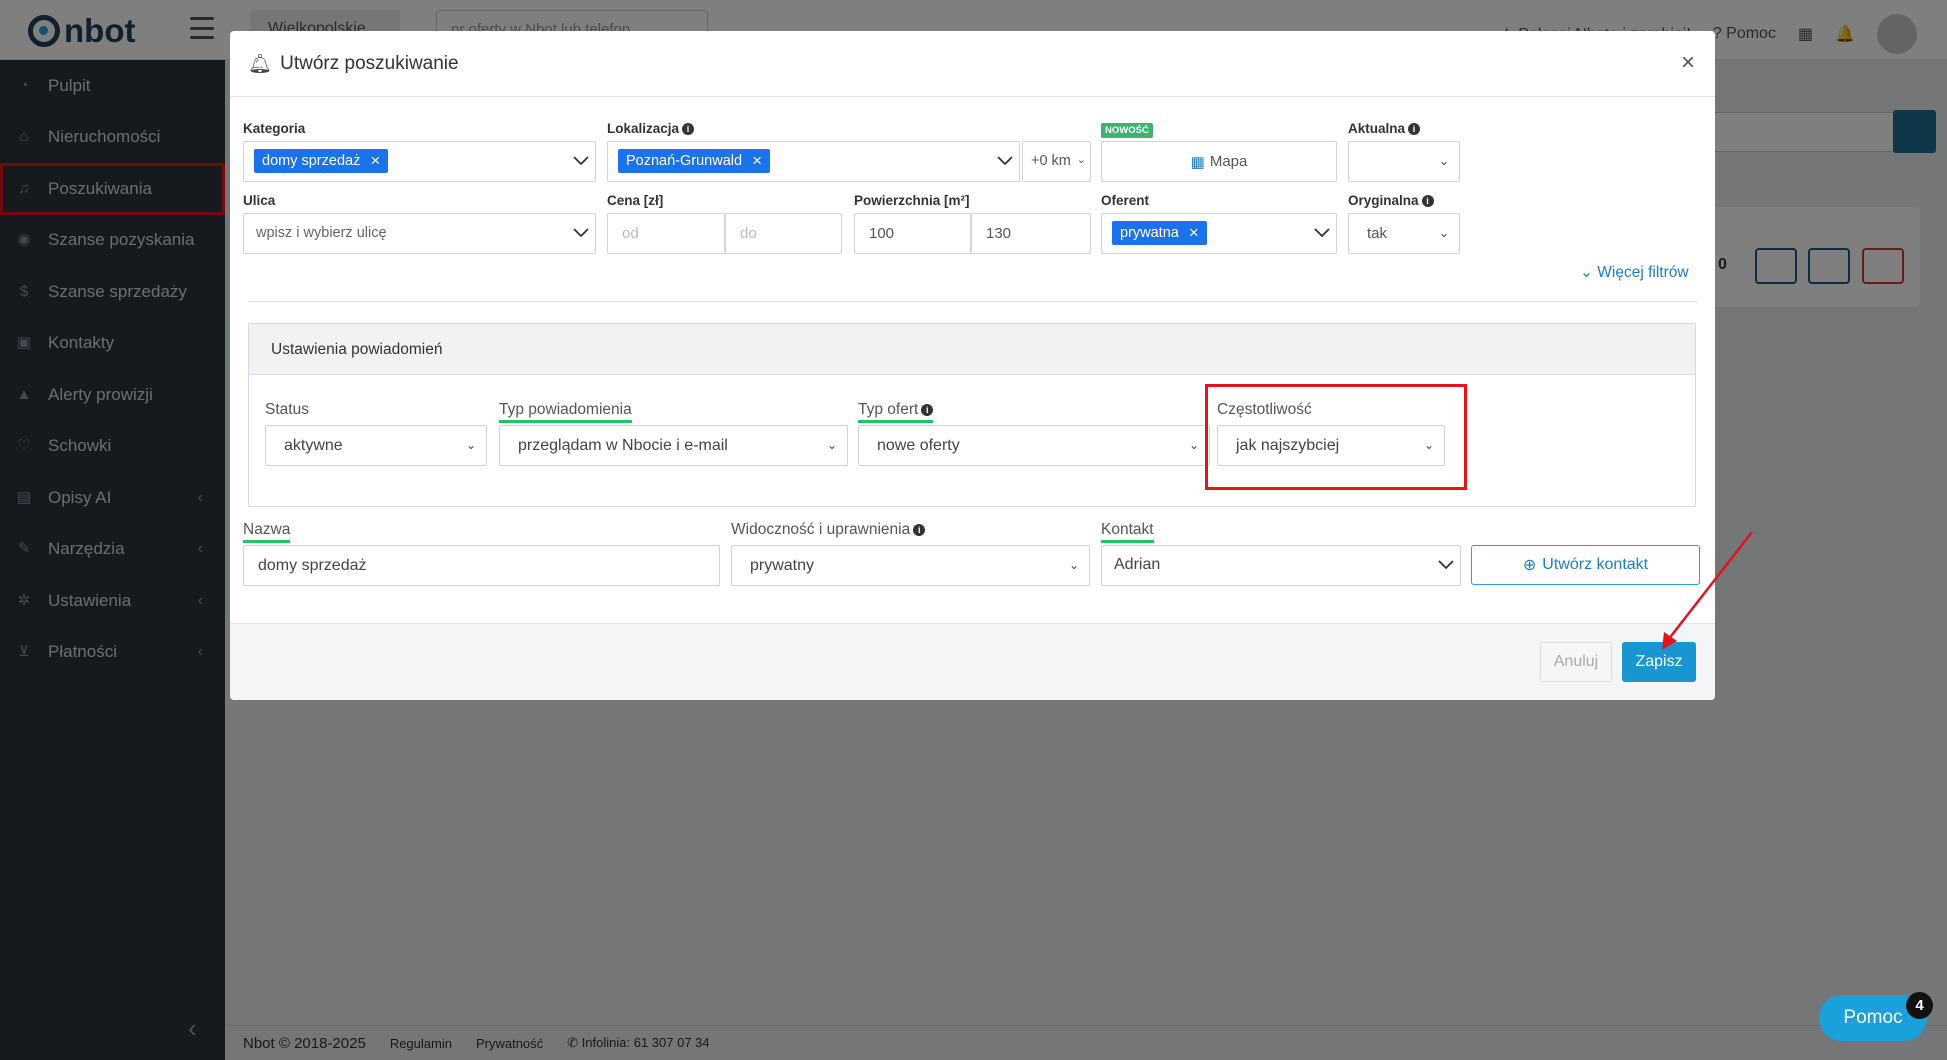 The width and height of the screenshot is (1947, 1060). I want to click on help-notification-badge: 4, so click(1919, 1005).